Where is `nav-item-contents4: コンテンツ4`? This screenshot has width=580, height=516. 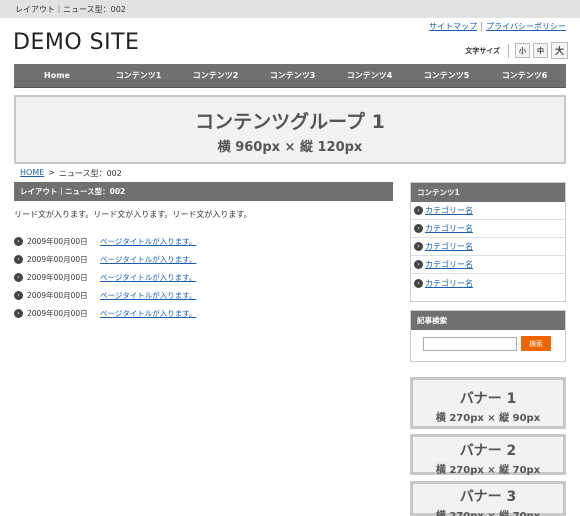 nav-item-contents4: コンテンツ4 is located at coordinates (369, 75).